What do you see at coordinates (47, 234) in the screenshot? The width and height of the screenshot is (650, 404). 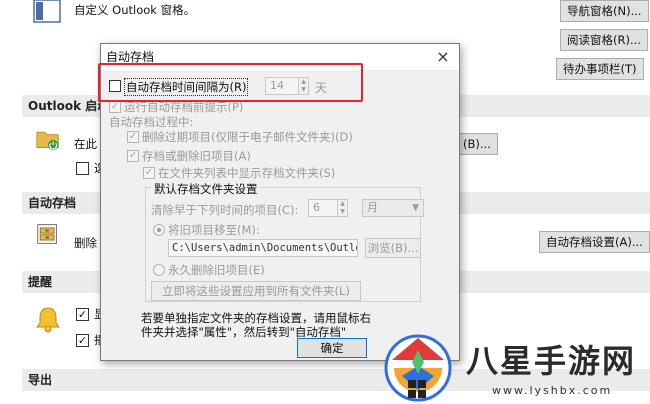 I see `archive-cabinet-icon` at bounding box center [47, 234].